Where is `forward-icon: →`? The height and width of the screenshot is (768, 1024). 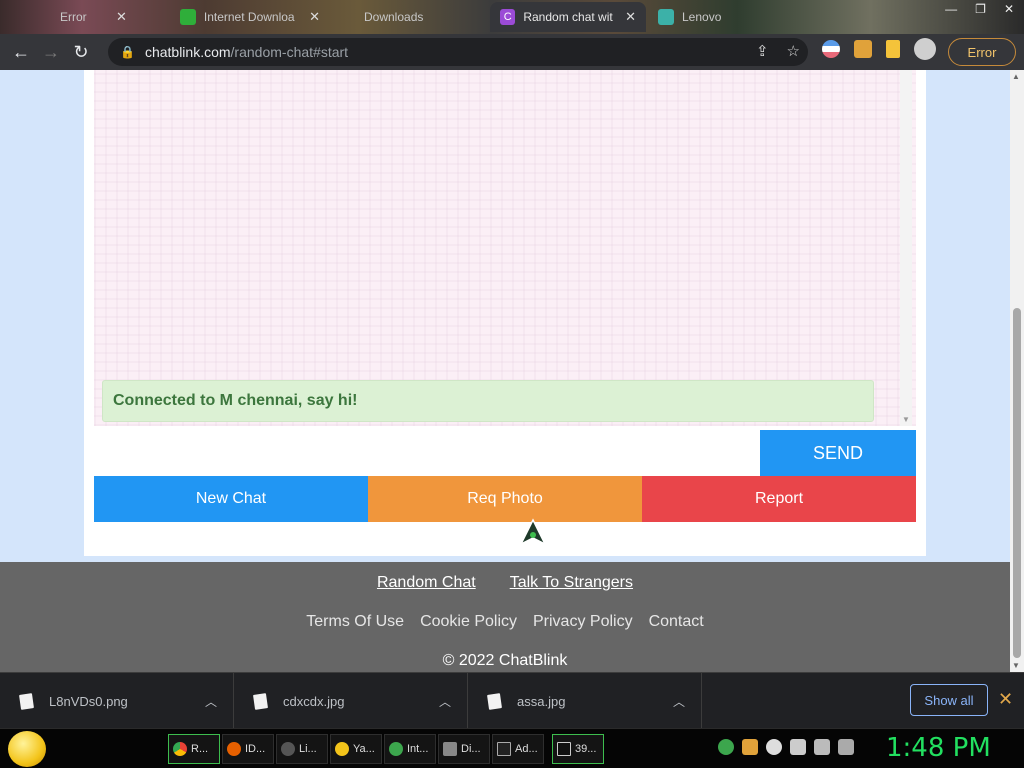 forward-icon: → is located at coordinates (51, 52).